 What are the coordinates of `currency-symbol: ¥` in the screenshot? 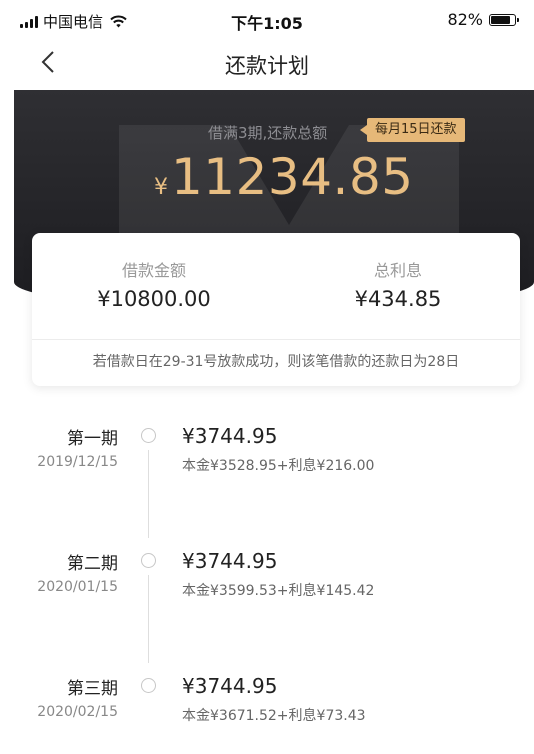 It's located at (161, 187).